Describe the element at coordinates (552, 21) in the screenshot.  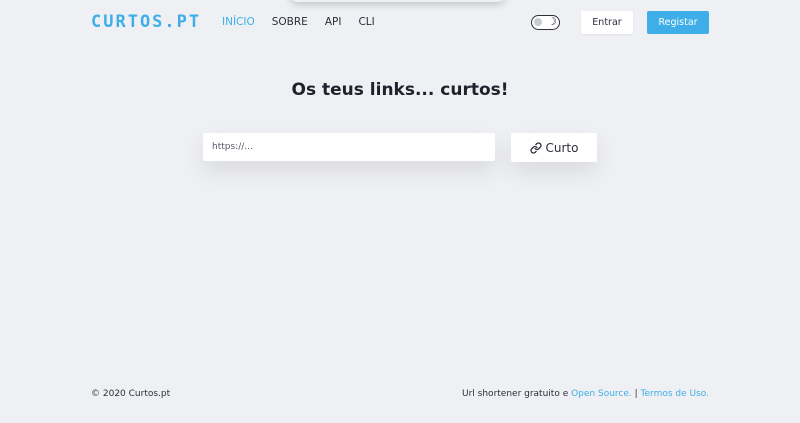
I see `moon-icon: ☽` at that location.